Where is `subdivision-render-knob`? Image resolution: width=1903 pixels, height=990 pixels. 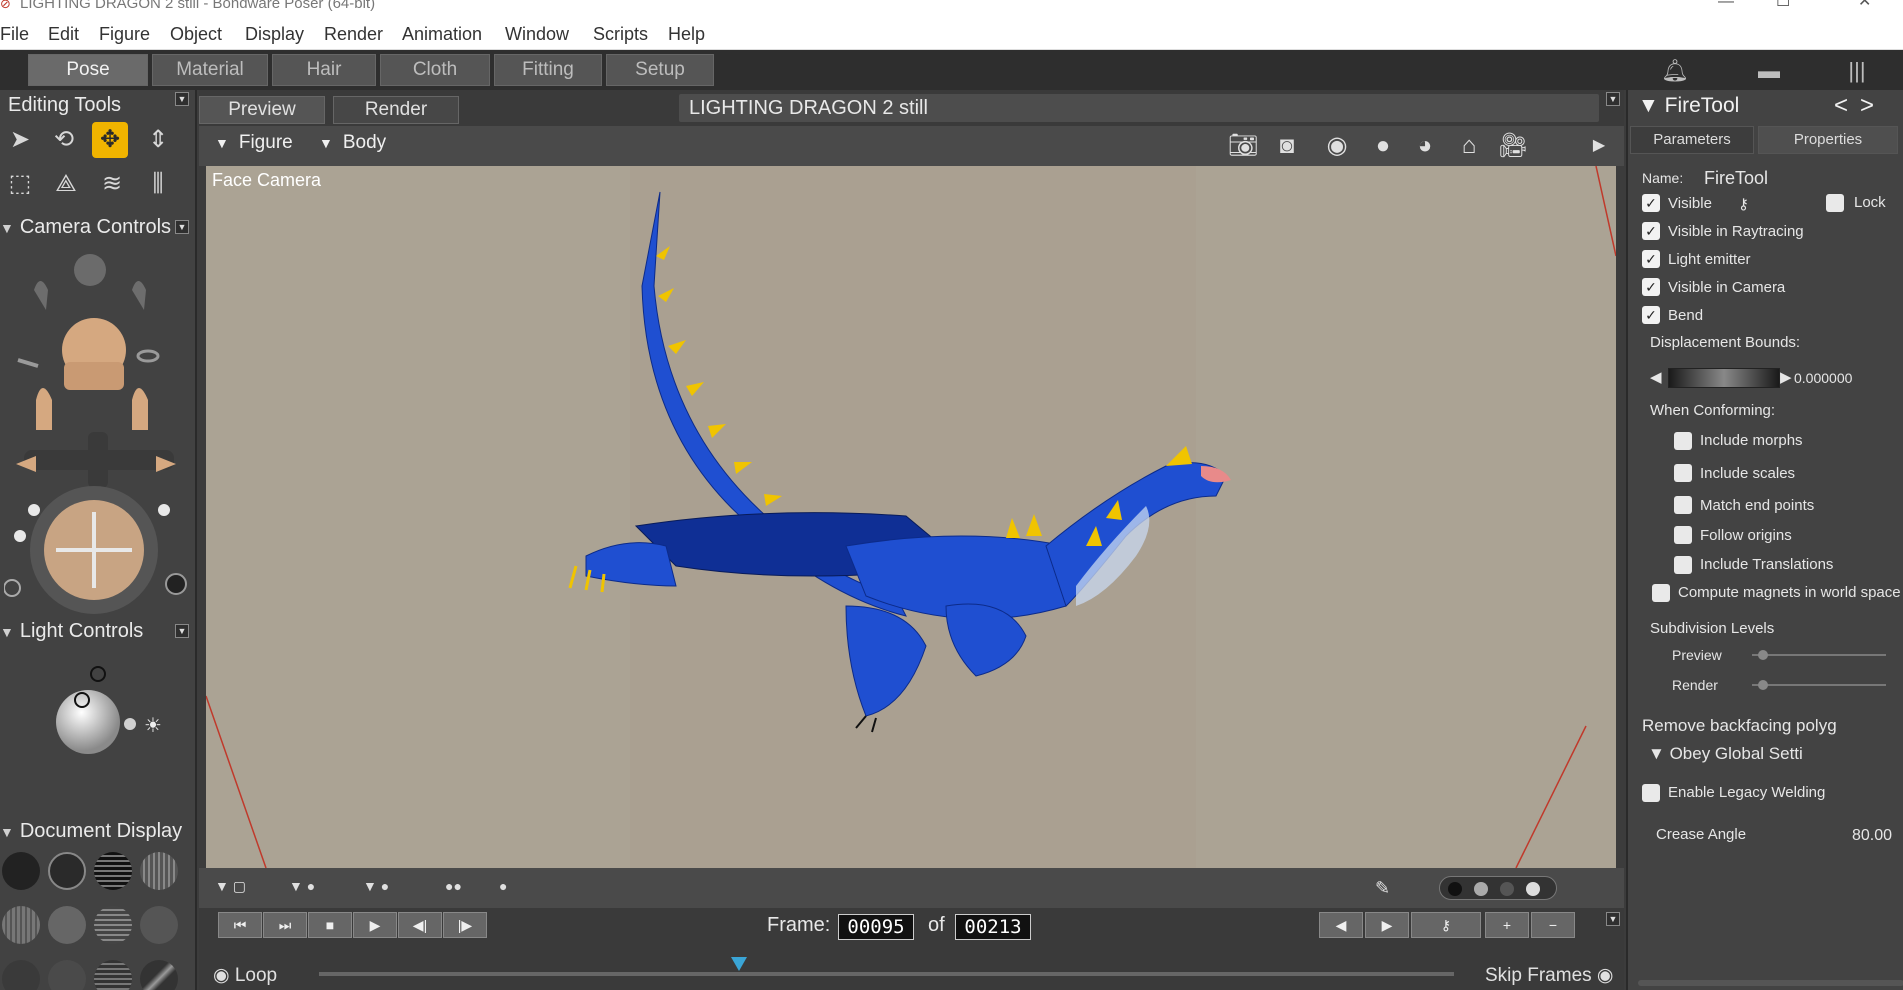
subdivision-render-knob is located at coordinates (1763, 685).